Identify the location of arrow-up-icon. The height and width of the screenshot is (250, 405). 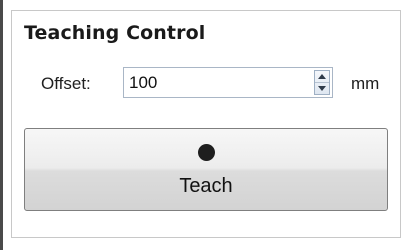
(322, 76).